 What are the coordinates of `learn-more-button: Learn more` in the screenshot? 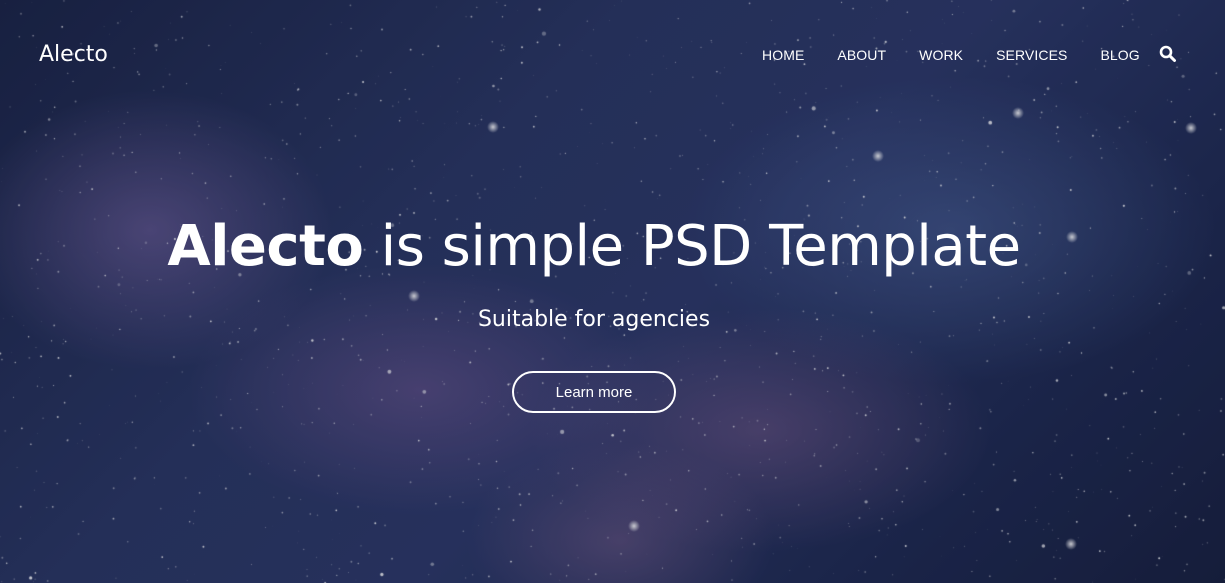 It's located at (594, 392).